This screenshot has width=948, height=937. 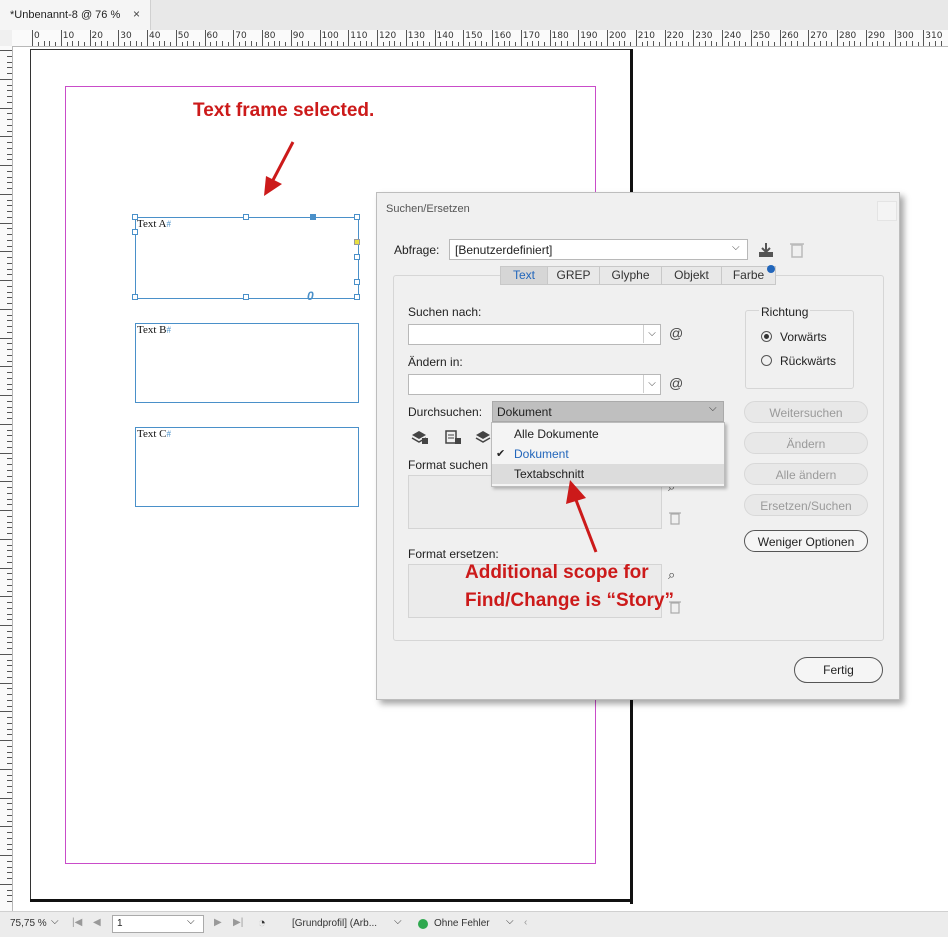 I want to click on ruler-tick-label: 120, so click(x=388, y=36).